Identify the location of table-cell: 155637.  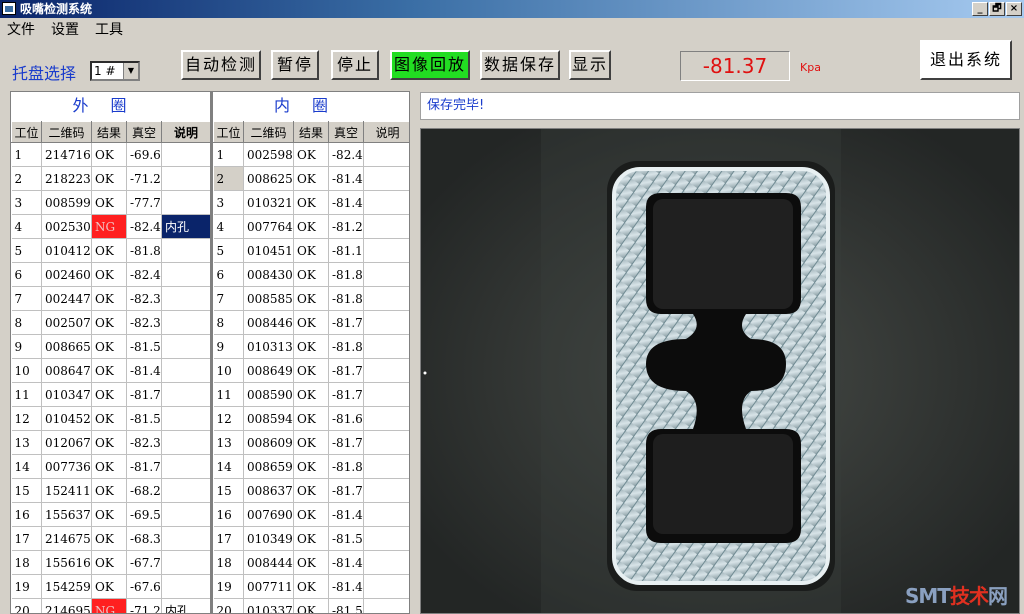
(66, 514).